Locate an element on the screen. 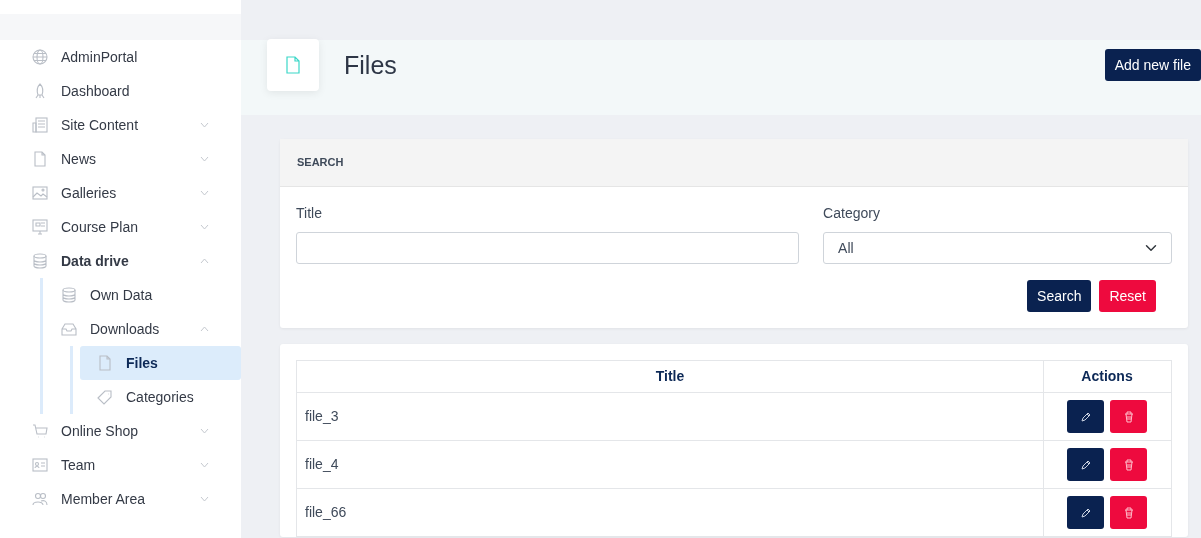 The image size is (1201, 538). sidebar-item: Course Plan is located at coordinates (120, 227).